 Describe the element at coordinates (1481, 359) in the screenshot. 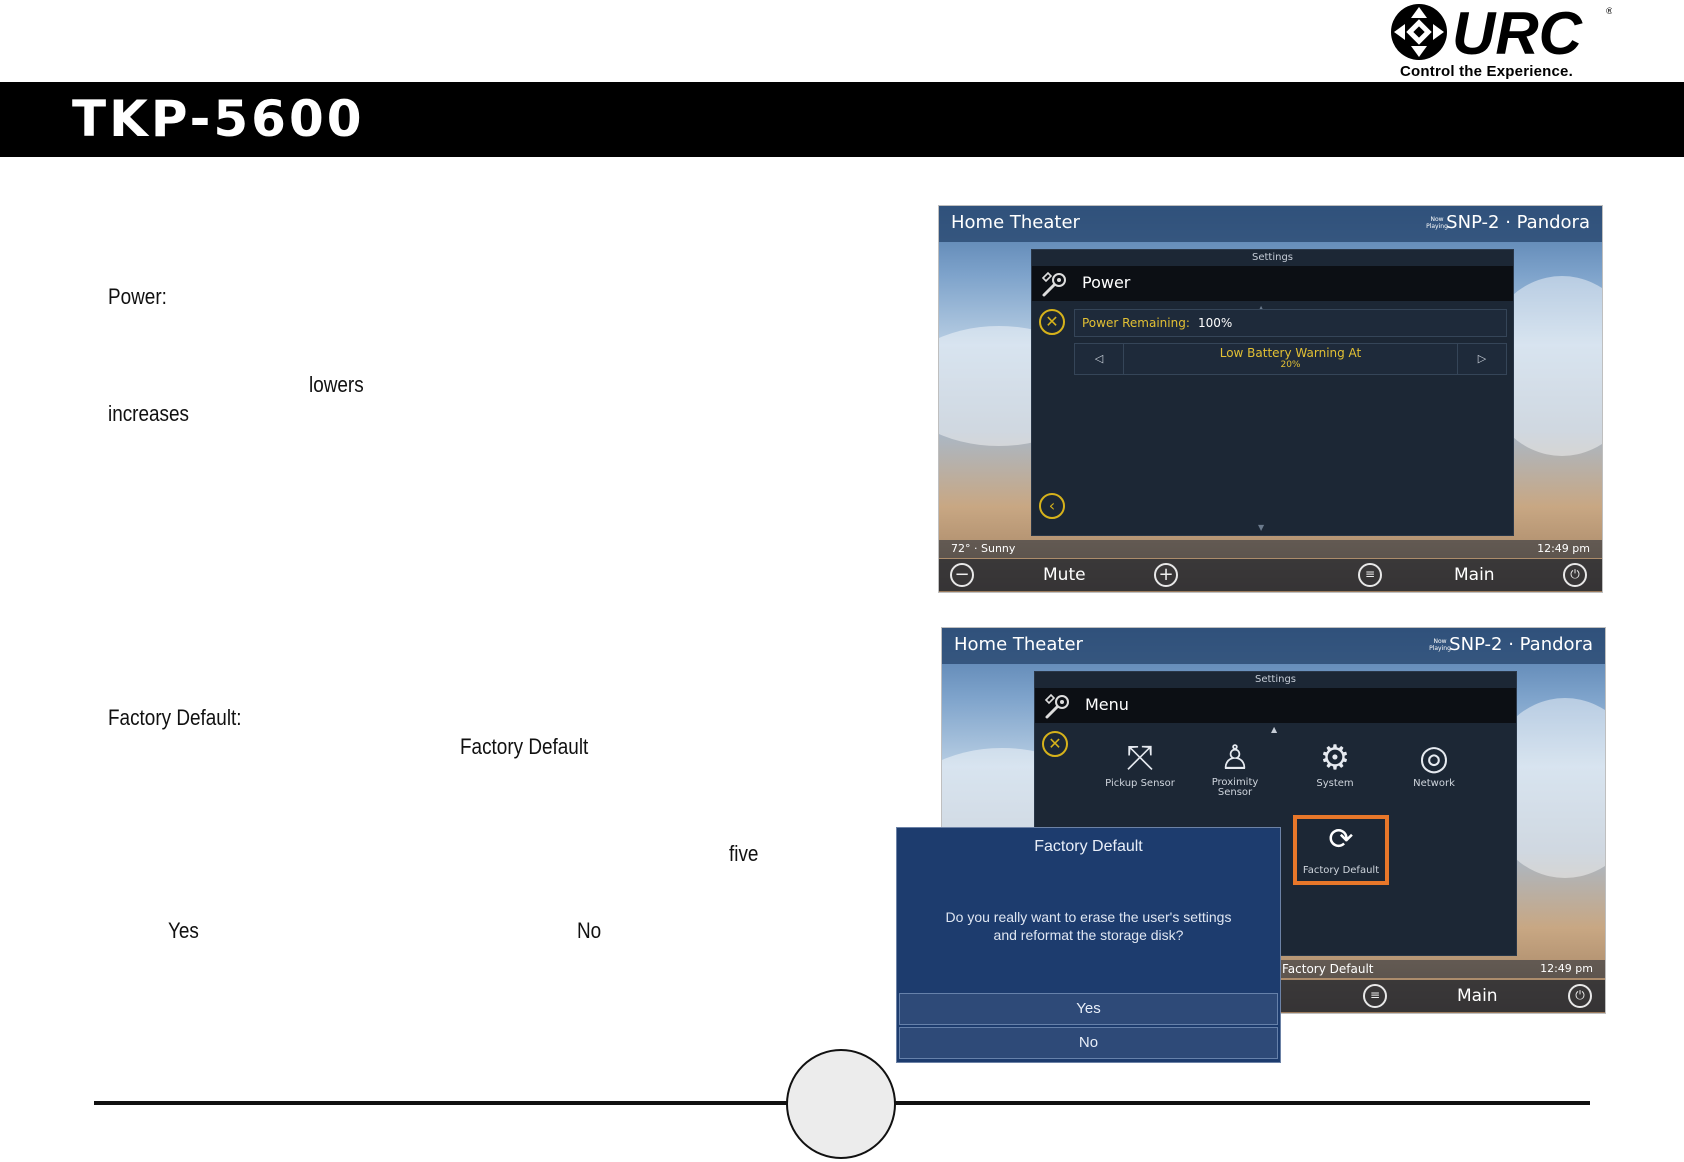

I see `increase-arrow-icon: ▷` at that location.